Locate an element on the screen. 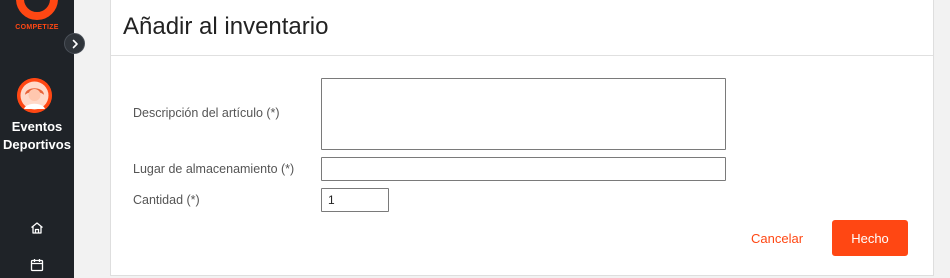 The image size is (950, 278). organization-avatar is located at coordinates (34, 95).